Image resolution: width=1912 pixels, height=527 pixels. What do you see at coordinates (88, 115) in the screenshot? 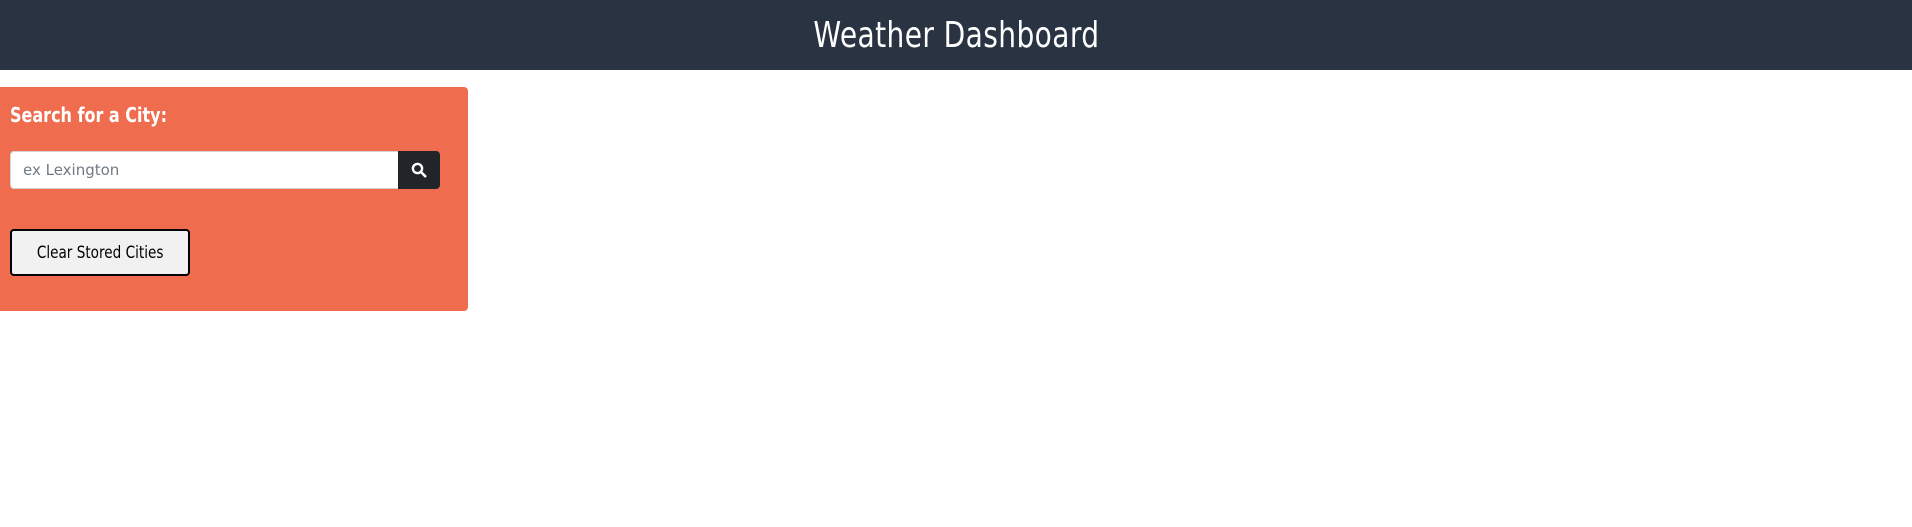
I see `search-heading: Search for a City:` at bounding box center [88, 115].